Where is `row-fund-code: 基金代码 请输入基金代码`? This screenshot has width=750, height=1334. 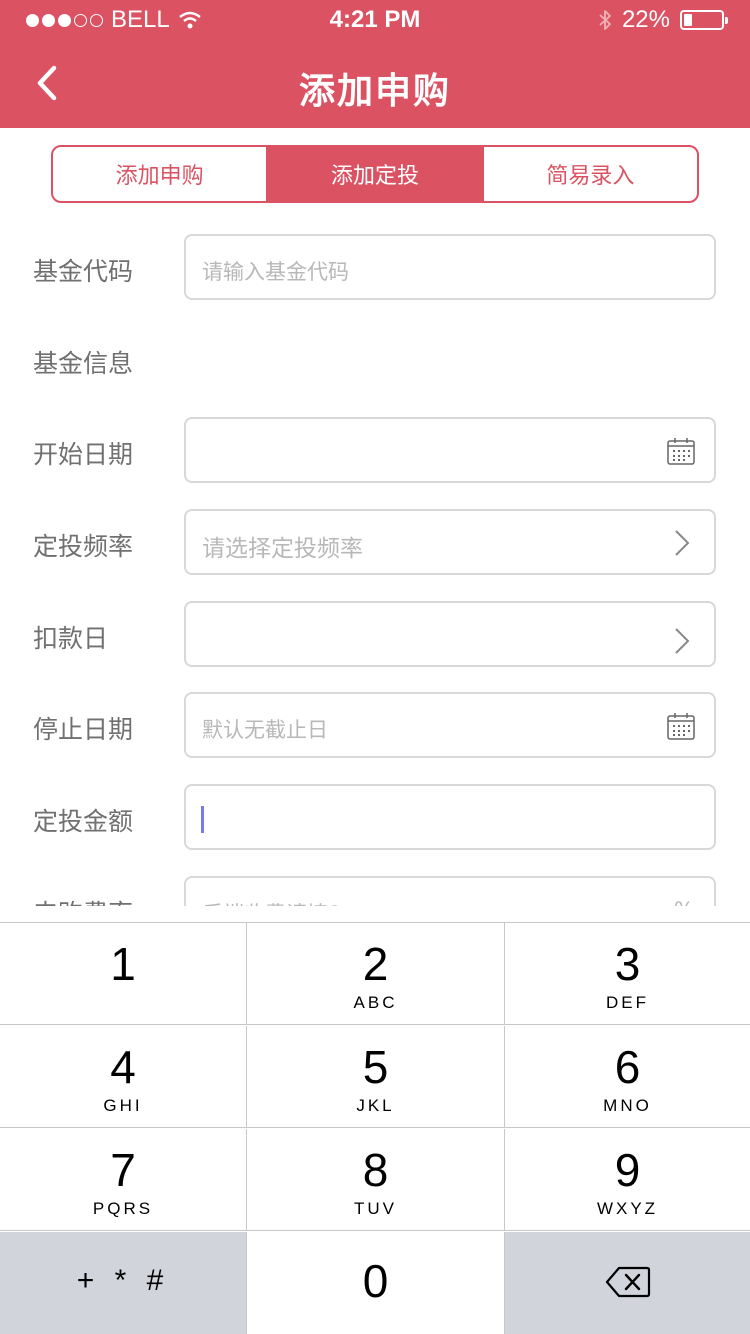
row-fund-code: 基金代码 请输入基金代码 is located at coordinates (375, 268).